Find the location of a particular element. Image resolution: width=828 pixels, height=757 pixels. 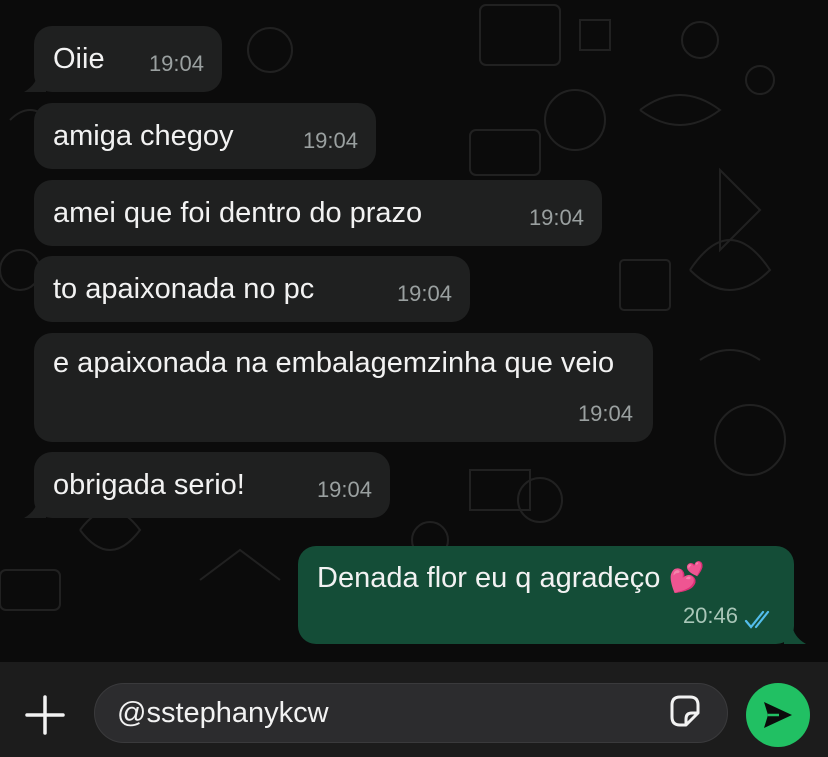

attach-button is located at coordinates (45, 715).